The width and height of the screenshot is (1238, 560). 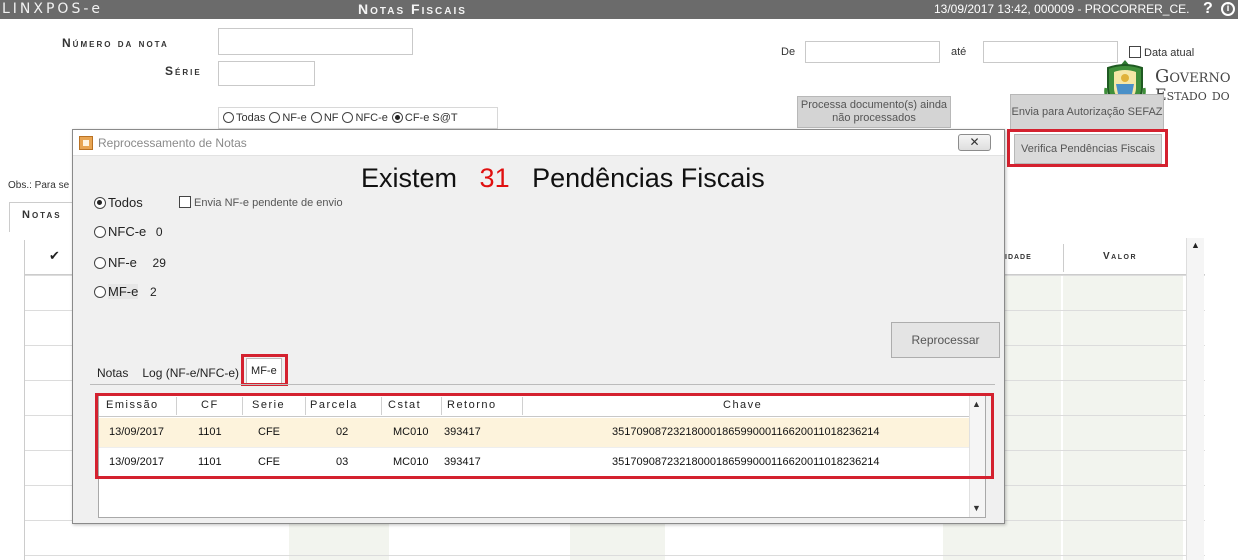 I want to click on headline-prefix: Existem, so click(x=409, y=178).